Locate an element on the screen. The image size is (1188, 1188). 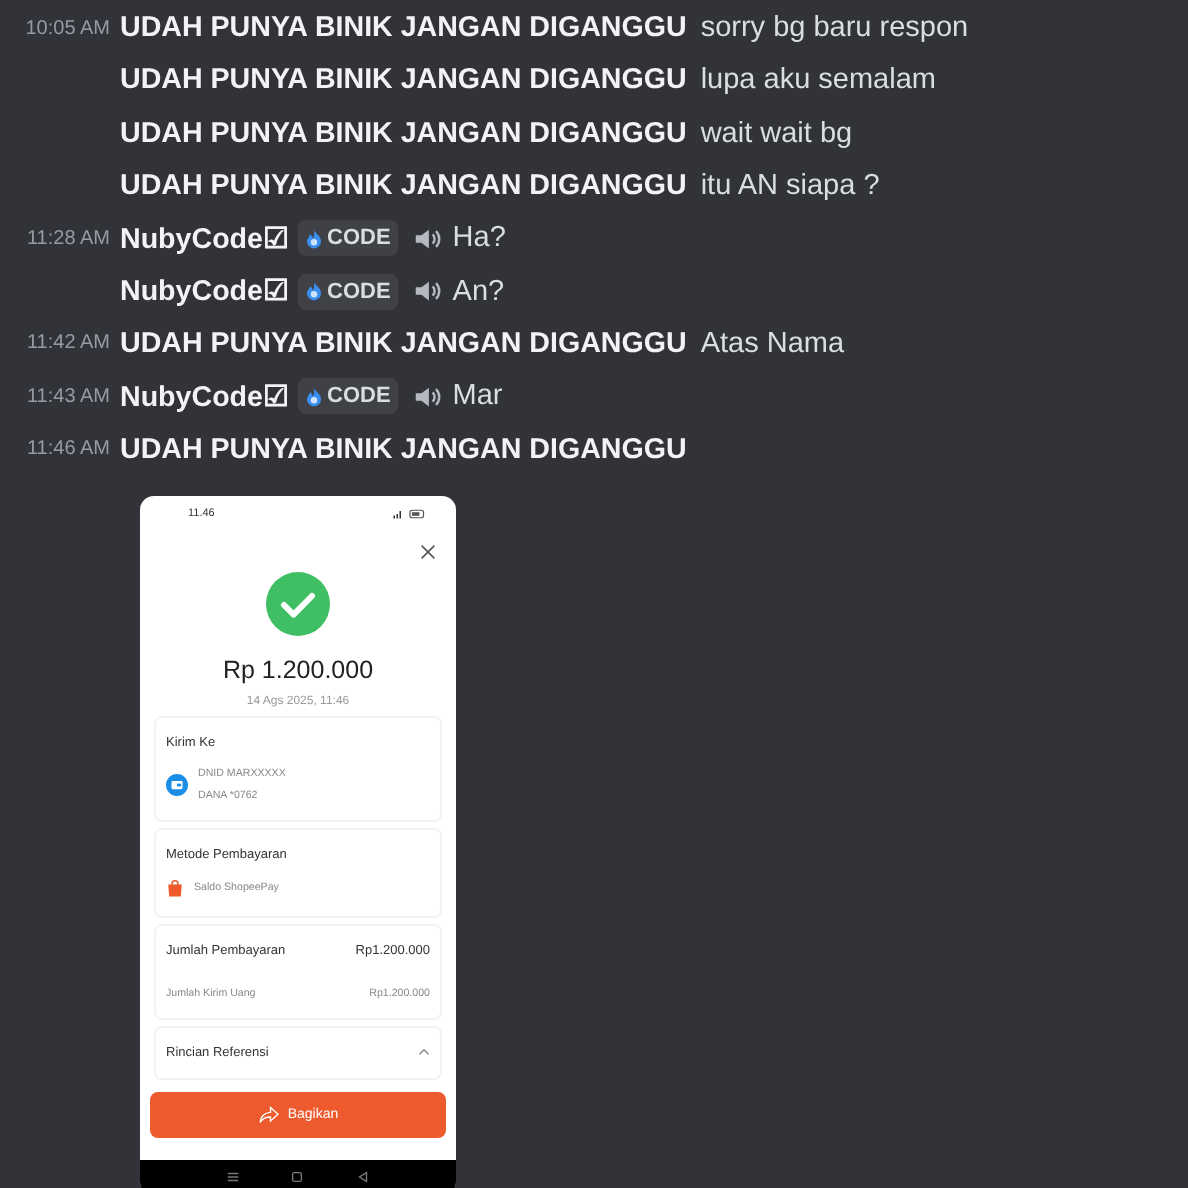
shopping-bag-icon is located at coordinates (175, 888).